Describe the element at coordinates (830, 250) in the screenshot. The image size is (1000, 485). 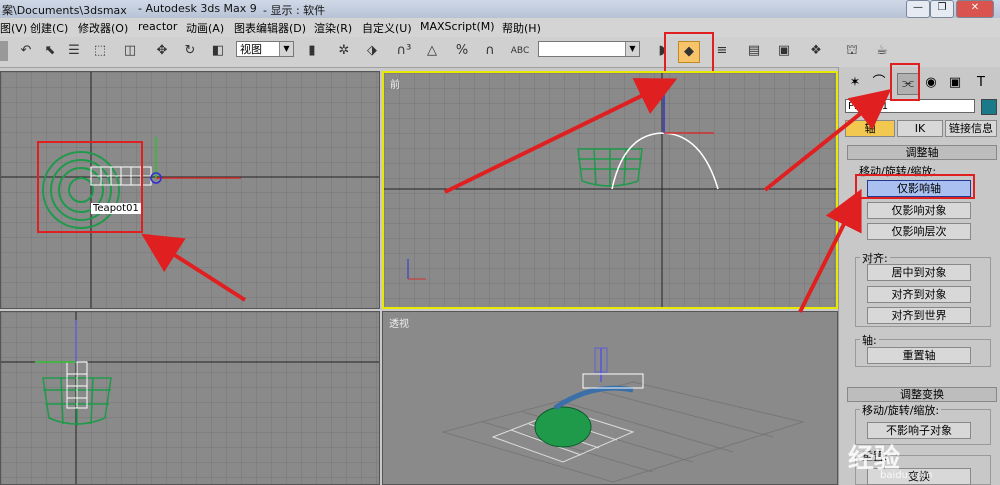
I see `arrow-to-affect-pivot` at that location.